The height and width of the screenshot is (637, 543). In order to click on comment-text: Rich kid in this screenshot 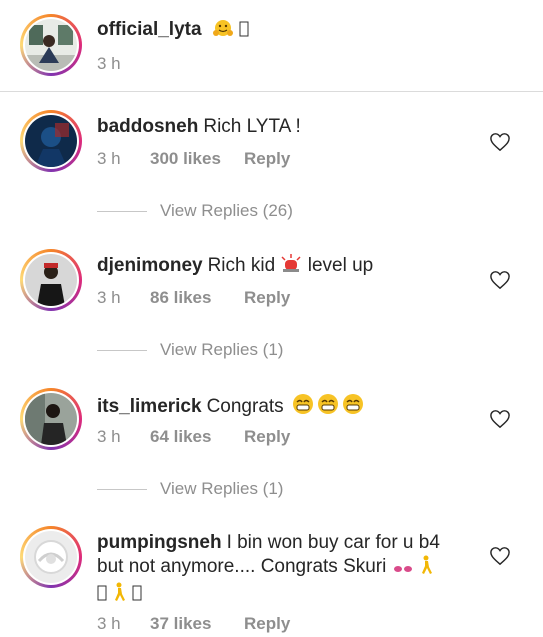, I will do `click(241, 265)`.